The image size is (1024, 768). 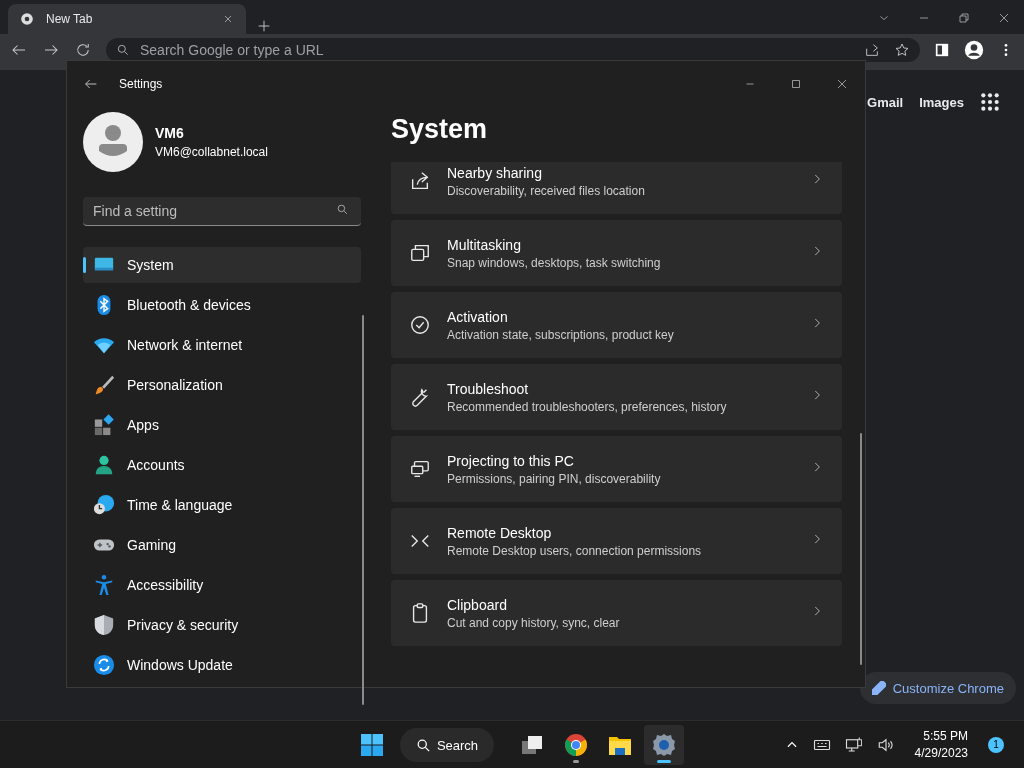 I want to click on nav-item: Privacy & security, so click(x=222, y=625).